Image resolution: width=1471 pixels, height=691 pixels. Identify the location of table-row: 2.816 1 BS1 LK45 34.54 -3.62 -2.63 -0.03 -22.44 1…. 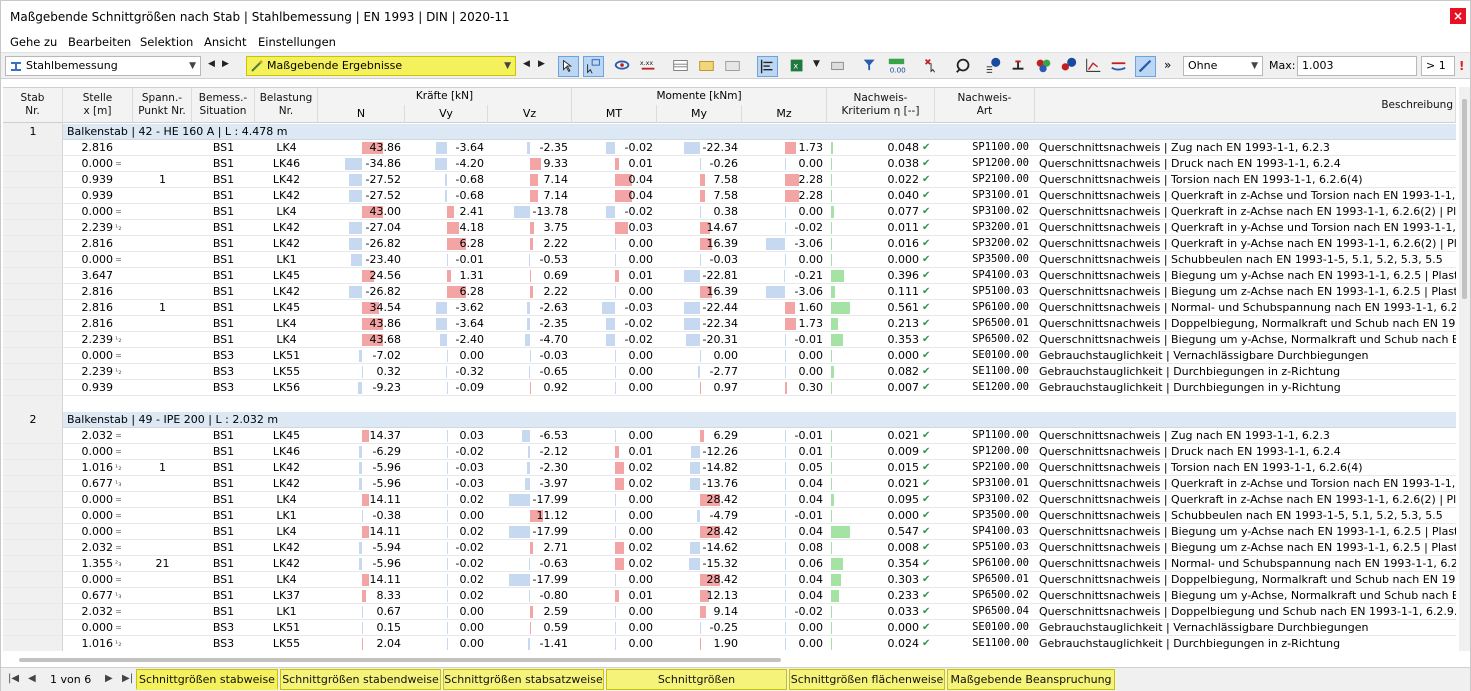
(729, 308).